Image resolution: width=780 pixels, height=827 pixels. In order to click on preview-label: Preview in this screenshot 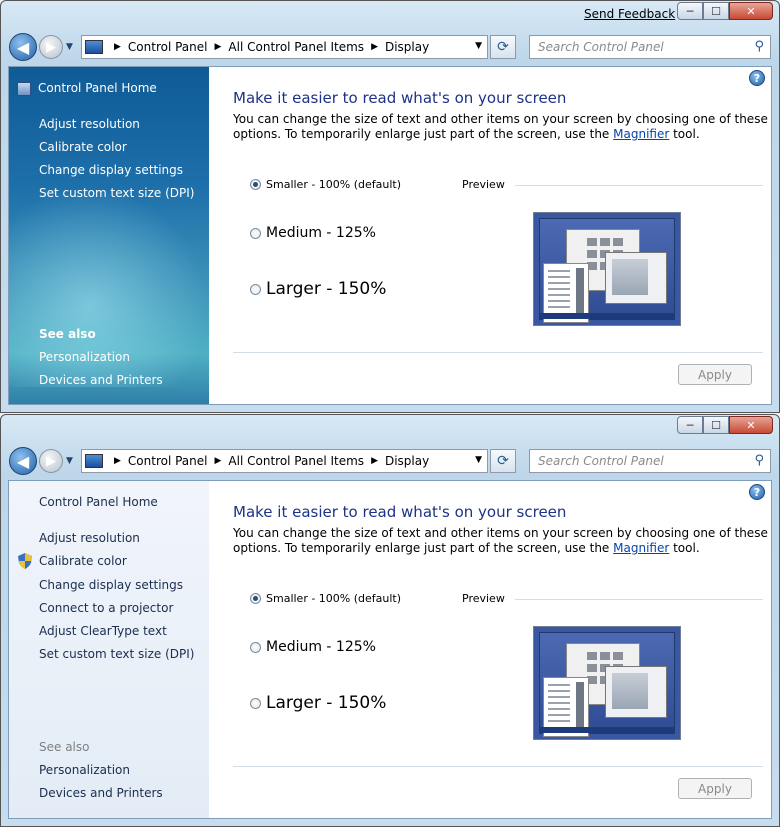, I will do `click(483, 184)`.